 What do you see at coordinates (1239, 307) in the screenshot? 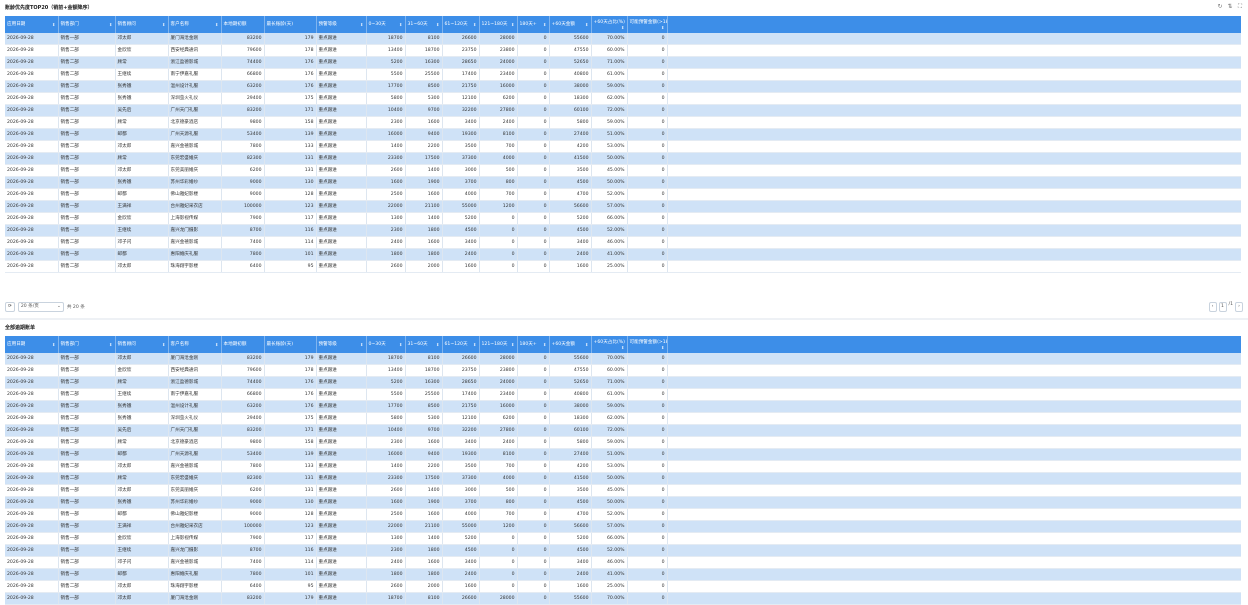
I see `next-page-button: ›` at bounding box center [1239, 307].